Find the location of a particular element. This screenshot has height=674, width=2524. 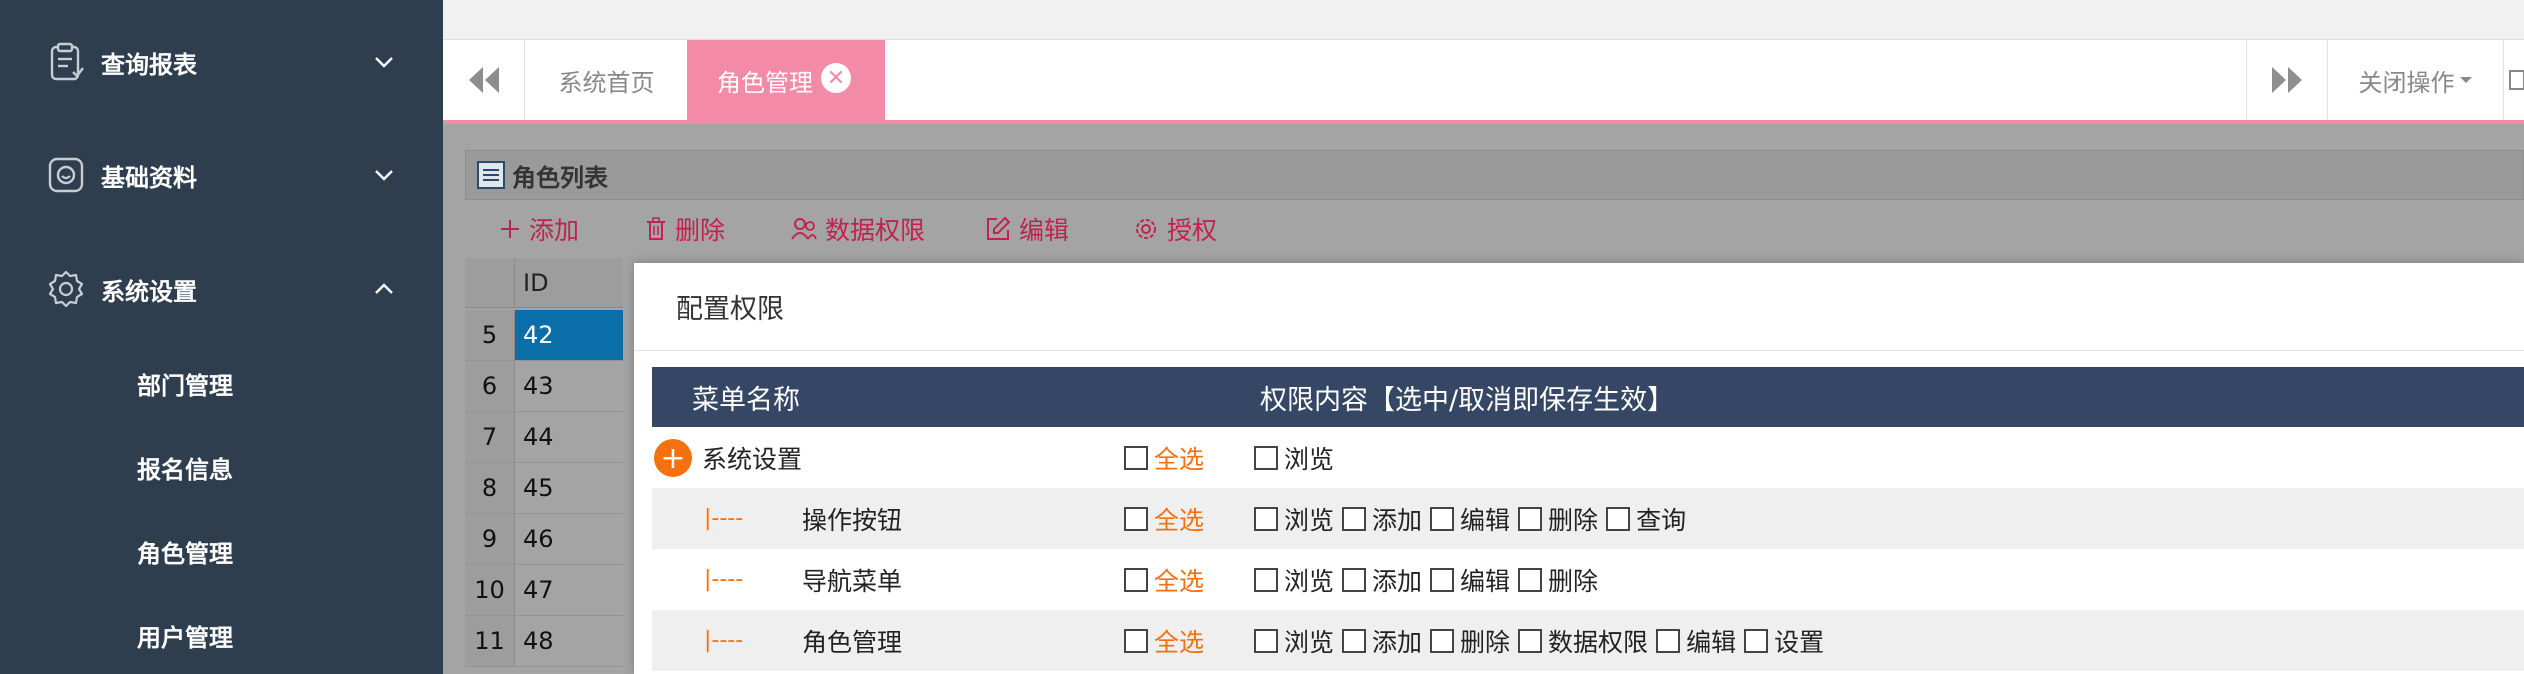

sidebar-item-roles: 角色管理 is located at coordinates (221, 551).